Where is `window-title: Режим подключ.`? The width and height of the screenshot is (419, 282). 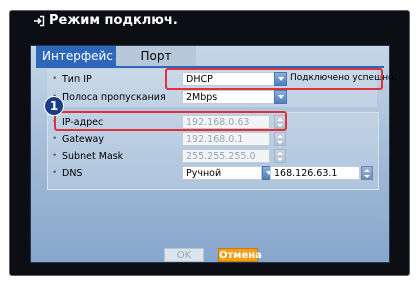
window-title: Режим подключ. is located at coordinates (105, 21).